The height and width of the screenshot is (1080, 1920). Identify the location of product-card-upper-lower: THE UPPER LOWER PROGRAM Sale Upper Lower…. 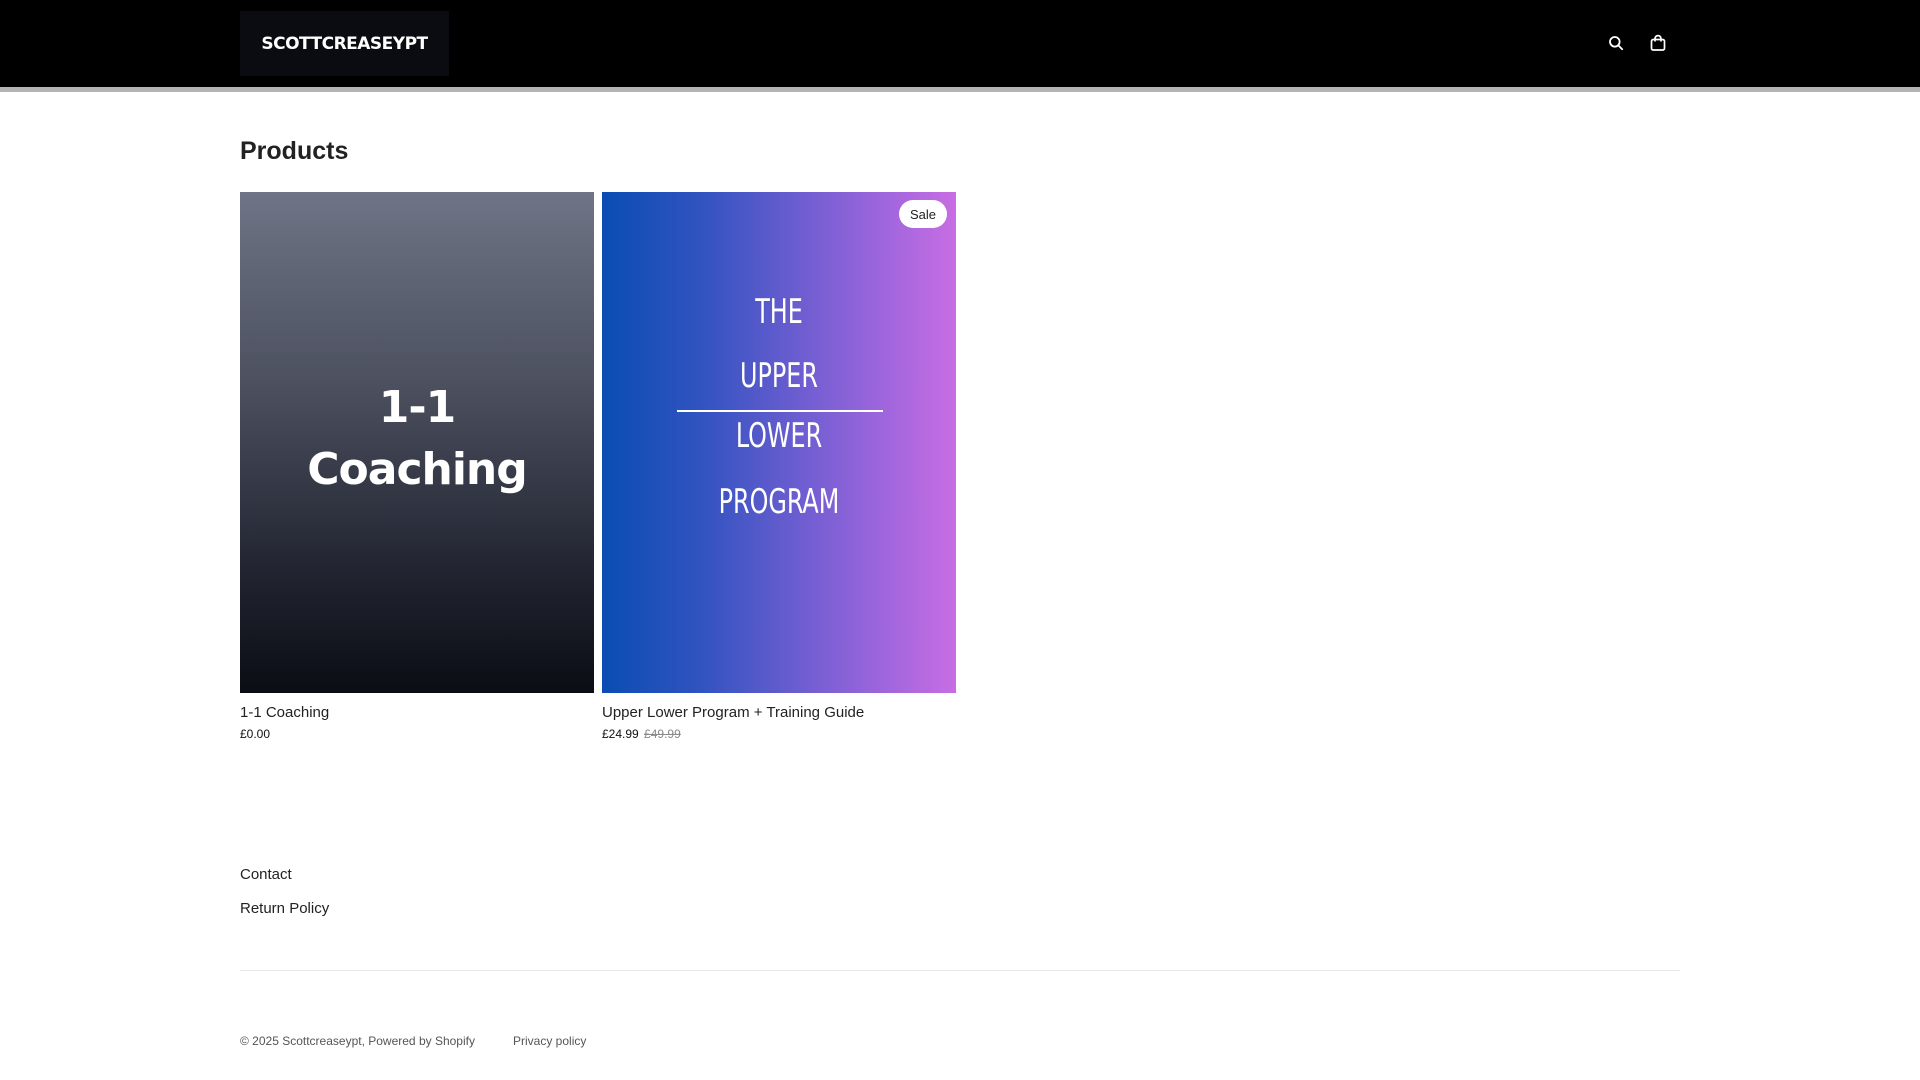
(779, 466).